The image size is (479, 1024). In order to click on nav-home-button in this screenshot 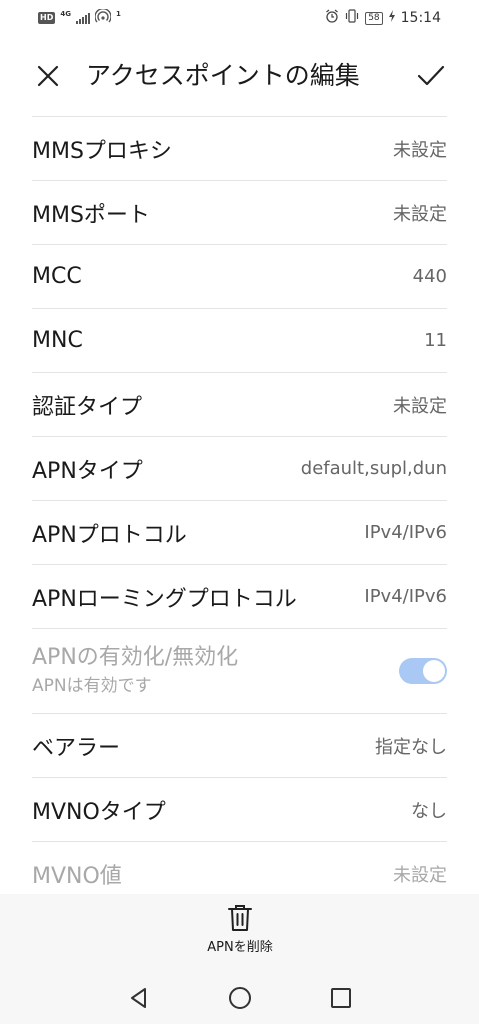, I will do `click(240, 998)`.